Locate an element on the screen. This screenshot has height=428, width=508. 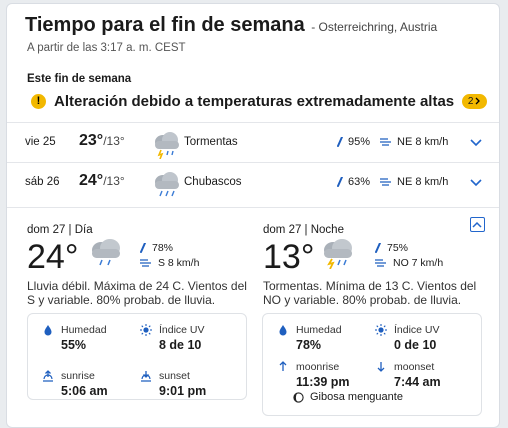
night-precip: 75% is located at coordinates (391, 248).